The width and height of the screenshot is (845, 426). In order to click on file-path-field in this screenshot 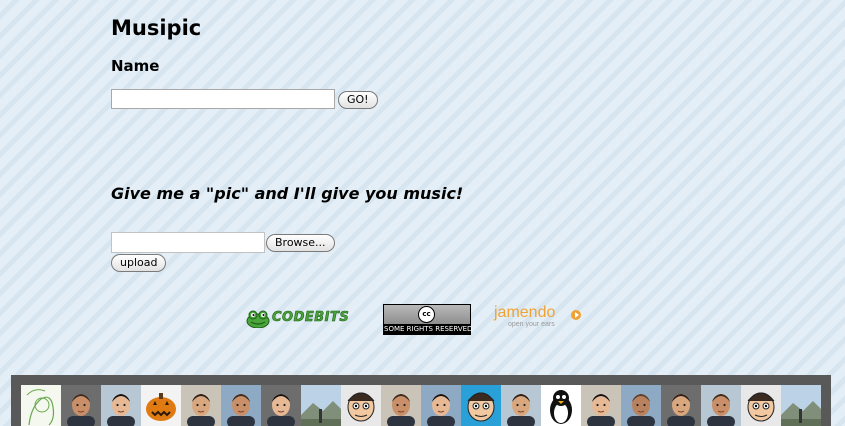, I will do `click(188, 242)`.